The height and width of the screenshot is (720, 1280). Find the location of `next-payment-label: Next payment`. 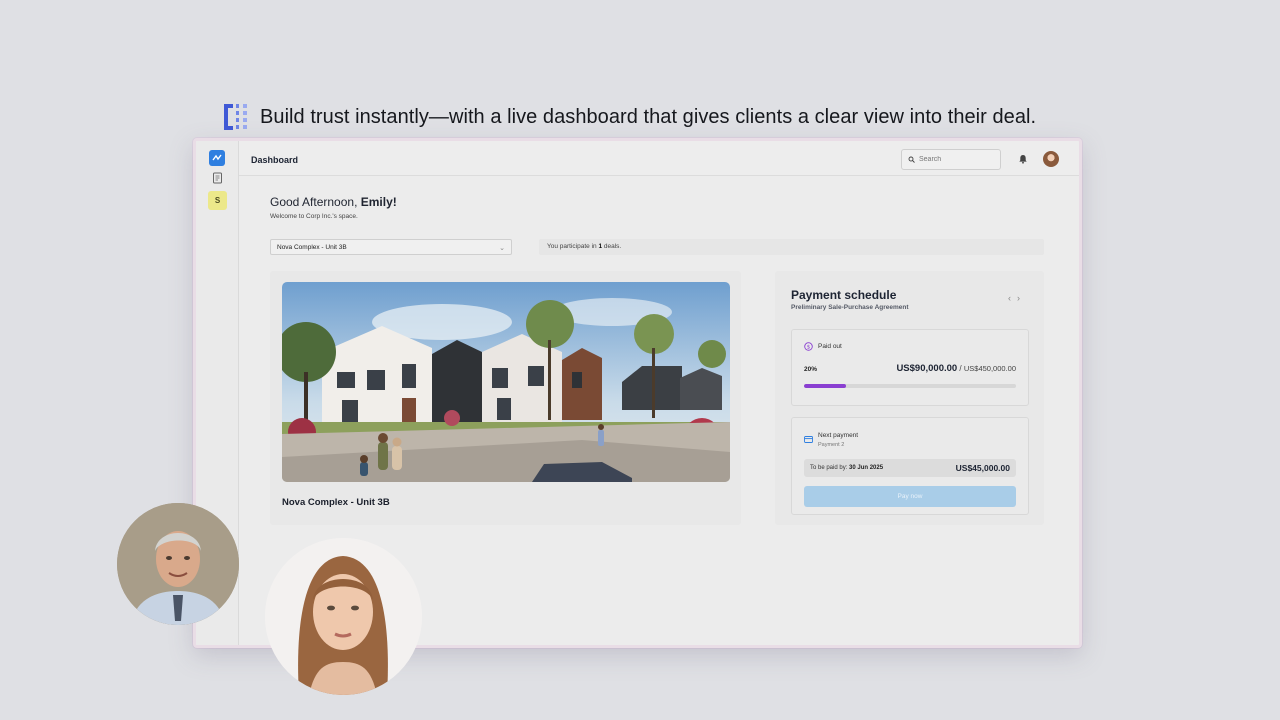

next-payment-label: Next payment is located at coordinates (838, 435).